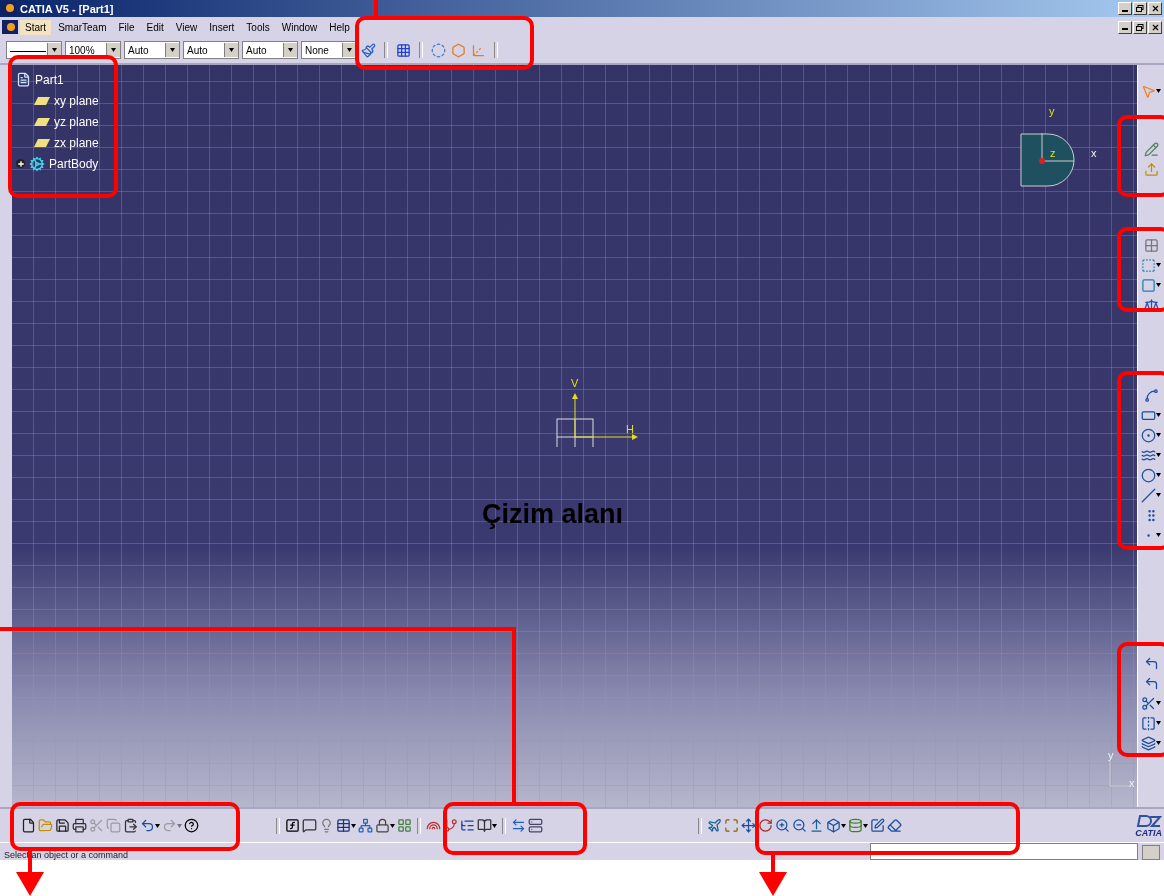  Describe the element at coordinates (130, 825) in the screenshot. I see `clipboard-icon` at that location.